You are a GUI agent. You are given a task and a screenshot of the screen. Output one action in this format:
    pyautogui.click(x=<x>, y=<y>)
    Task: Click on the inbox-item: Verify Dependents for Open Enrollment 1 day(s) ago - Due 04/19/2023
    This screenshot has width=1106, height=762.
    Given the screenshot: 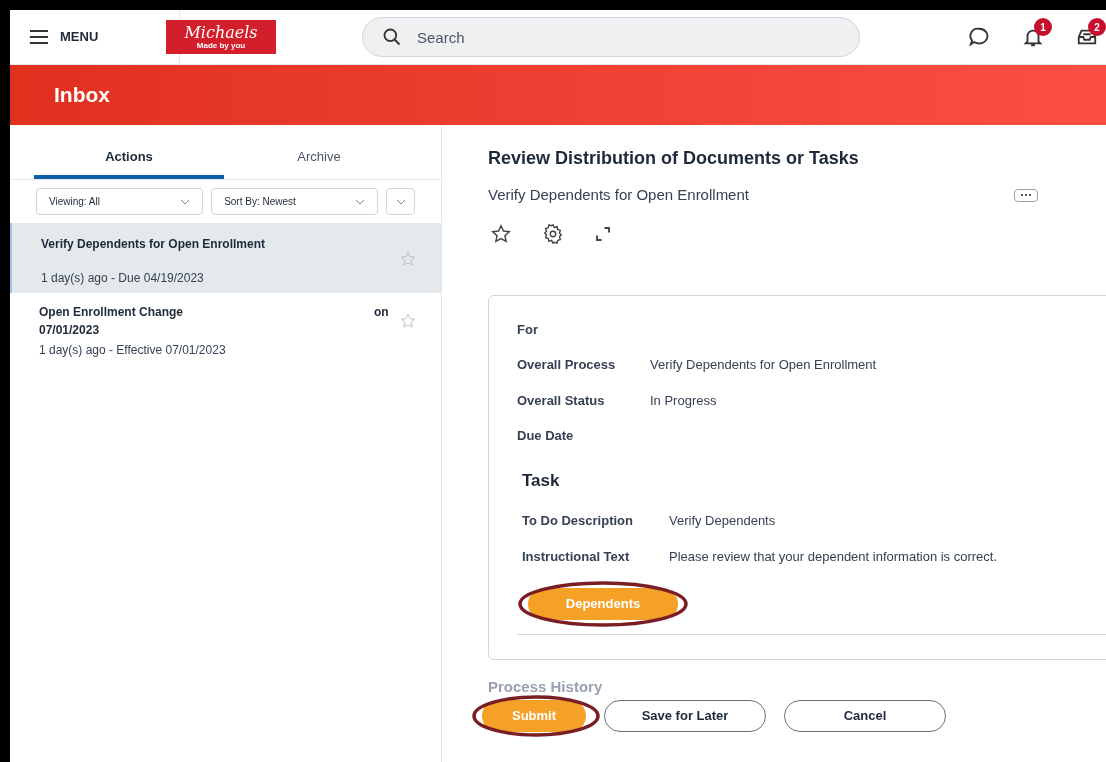 What is the action you would take?
    pyautogui.click(x=225, y=258)
    